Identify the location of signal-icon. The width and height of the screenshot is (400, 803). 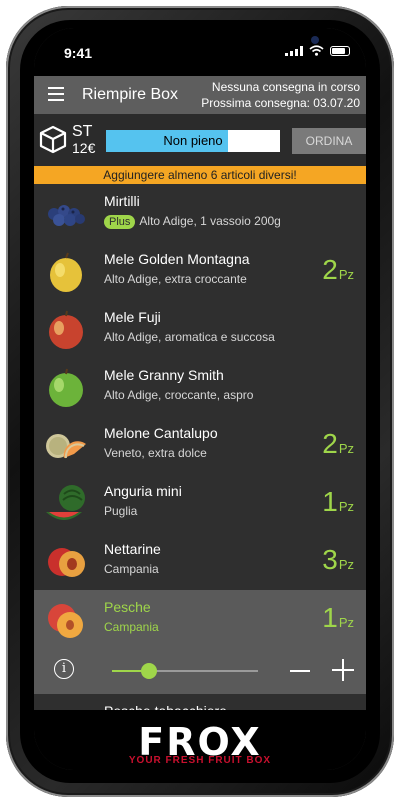
(294, 50).